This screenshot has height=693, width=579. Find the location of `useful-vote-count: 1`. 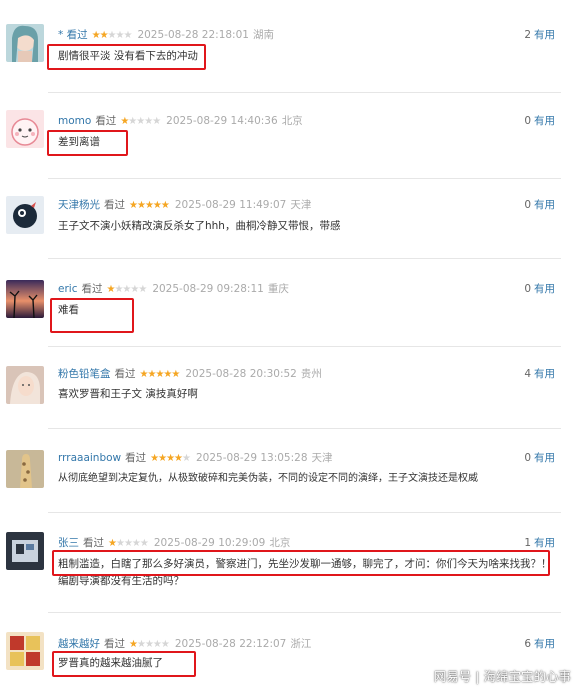

useful-vote-count: 1 is located at coordinates (527, 543).